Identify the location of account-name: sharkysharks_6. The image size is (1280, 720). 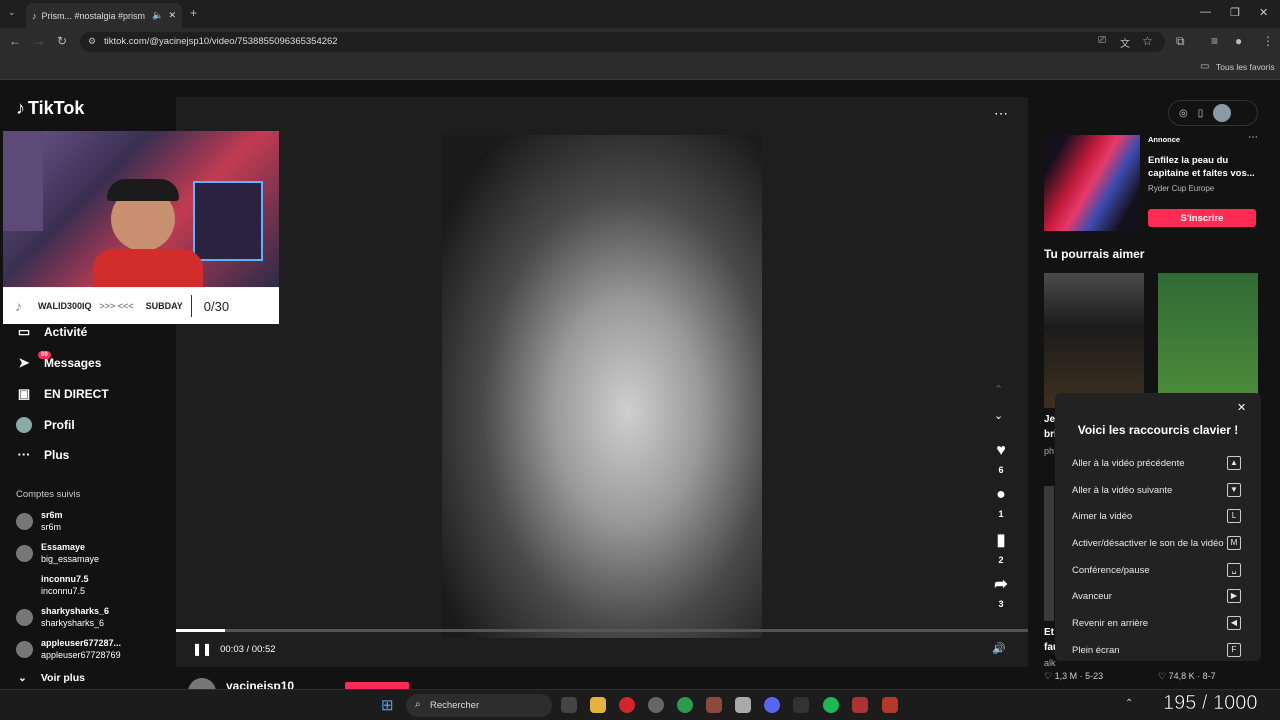
(75, 611).